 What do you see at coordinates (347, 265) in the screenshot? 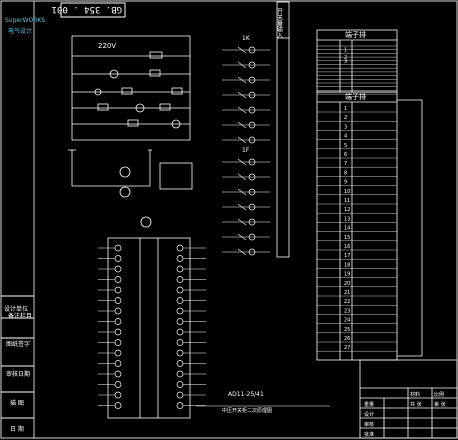
I see `terminal-number: 18` at bounding box center [347, 265].